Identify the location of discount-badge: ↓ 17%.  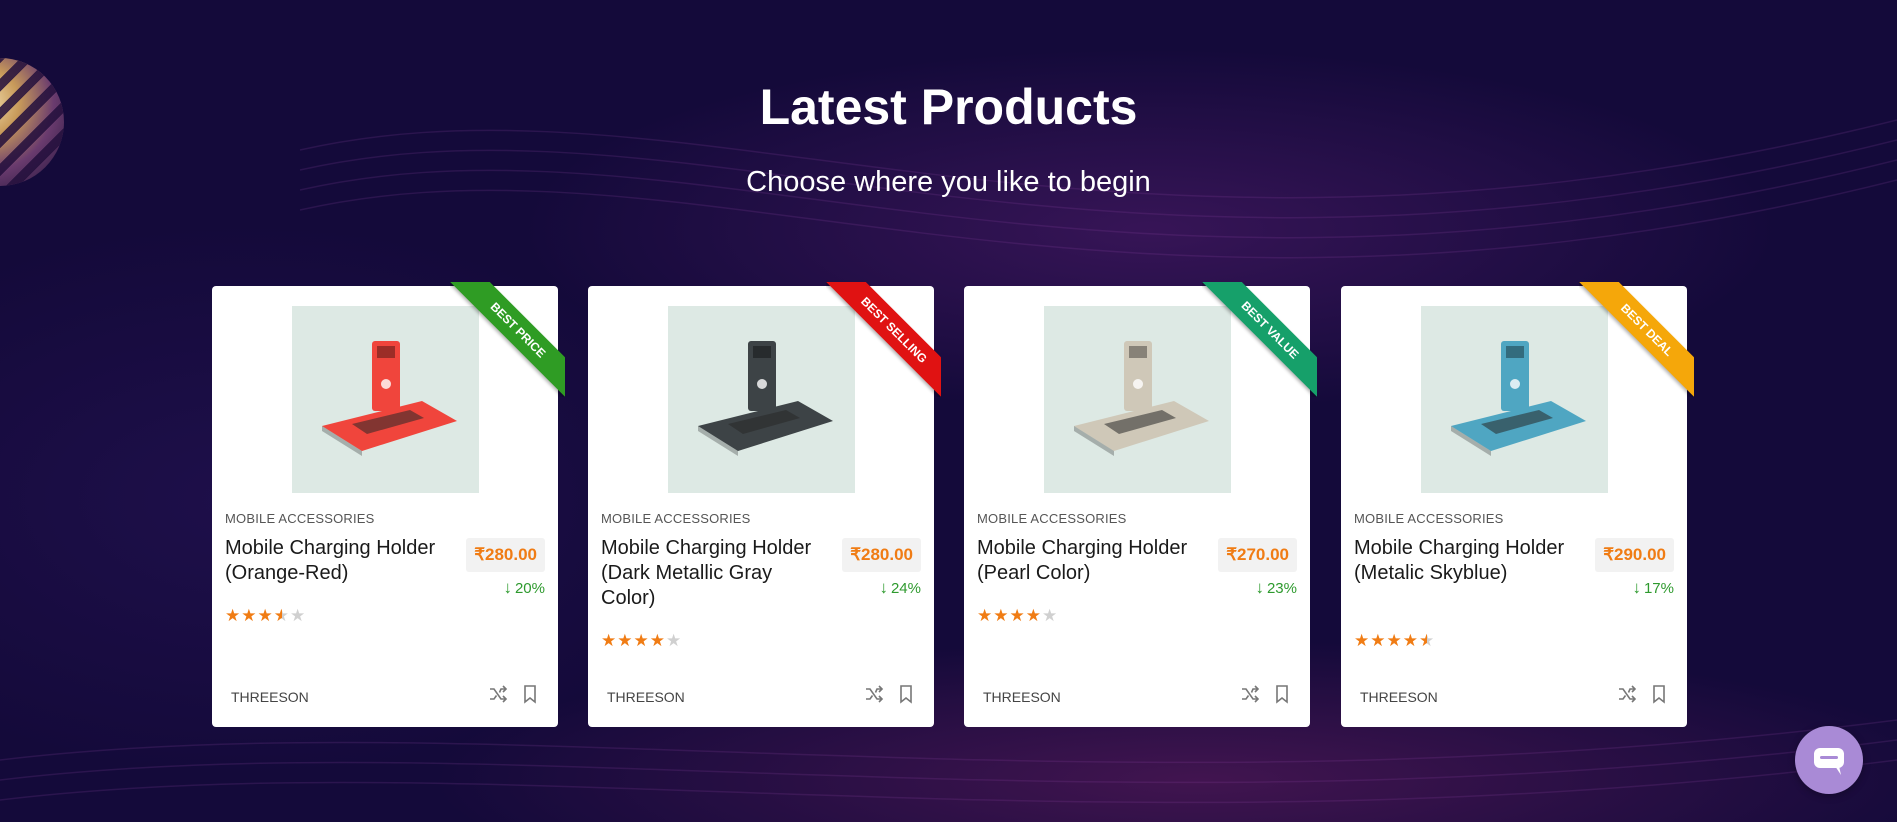
(1653, 588).